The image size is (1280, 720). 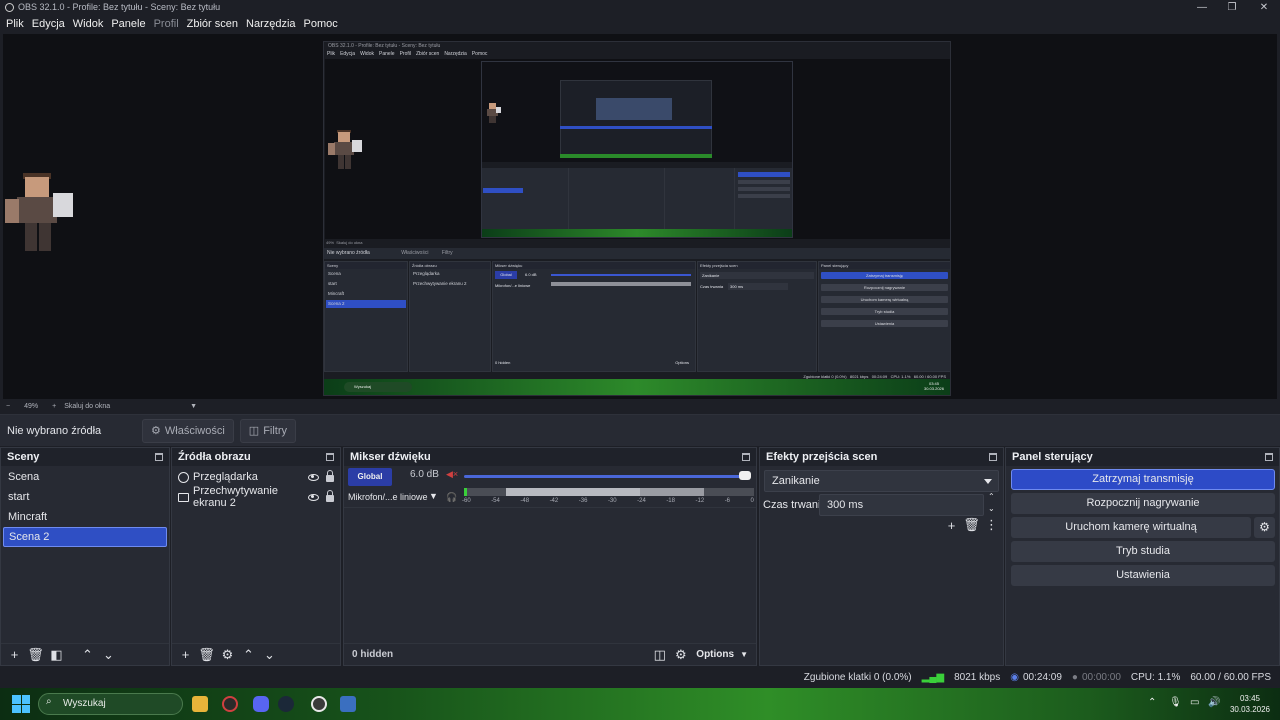 I want to click on duration-input: 300 ms, so click(x=901, y=505).